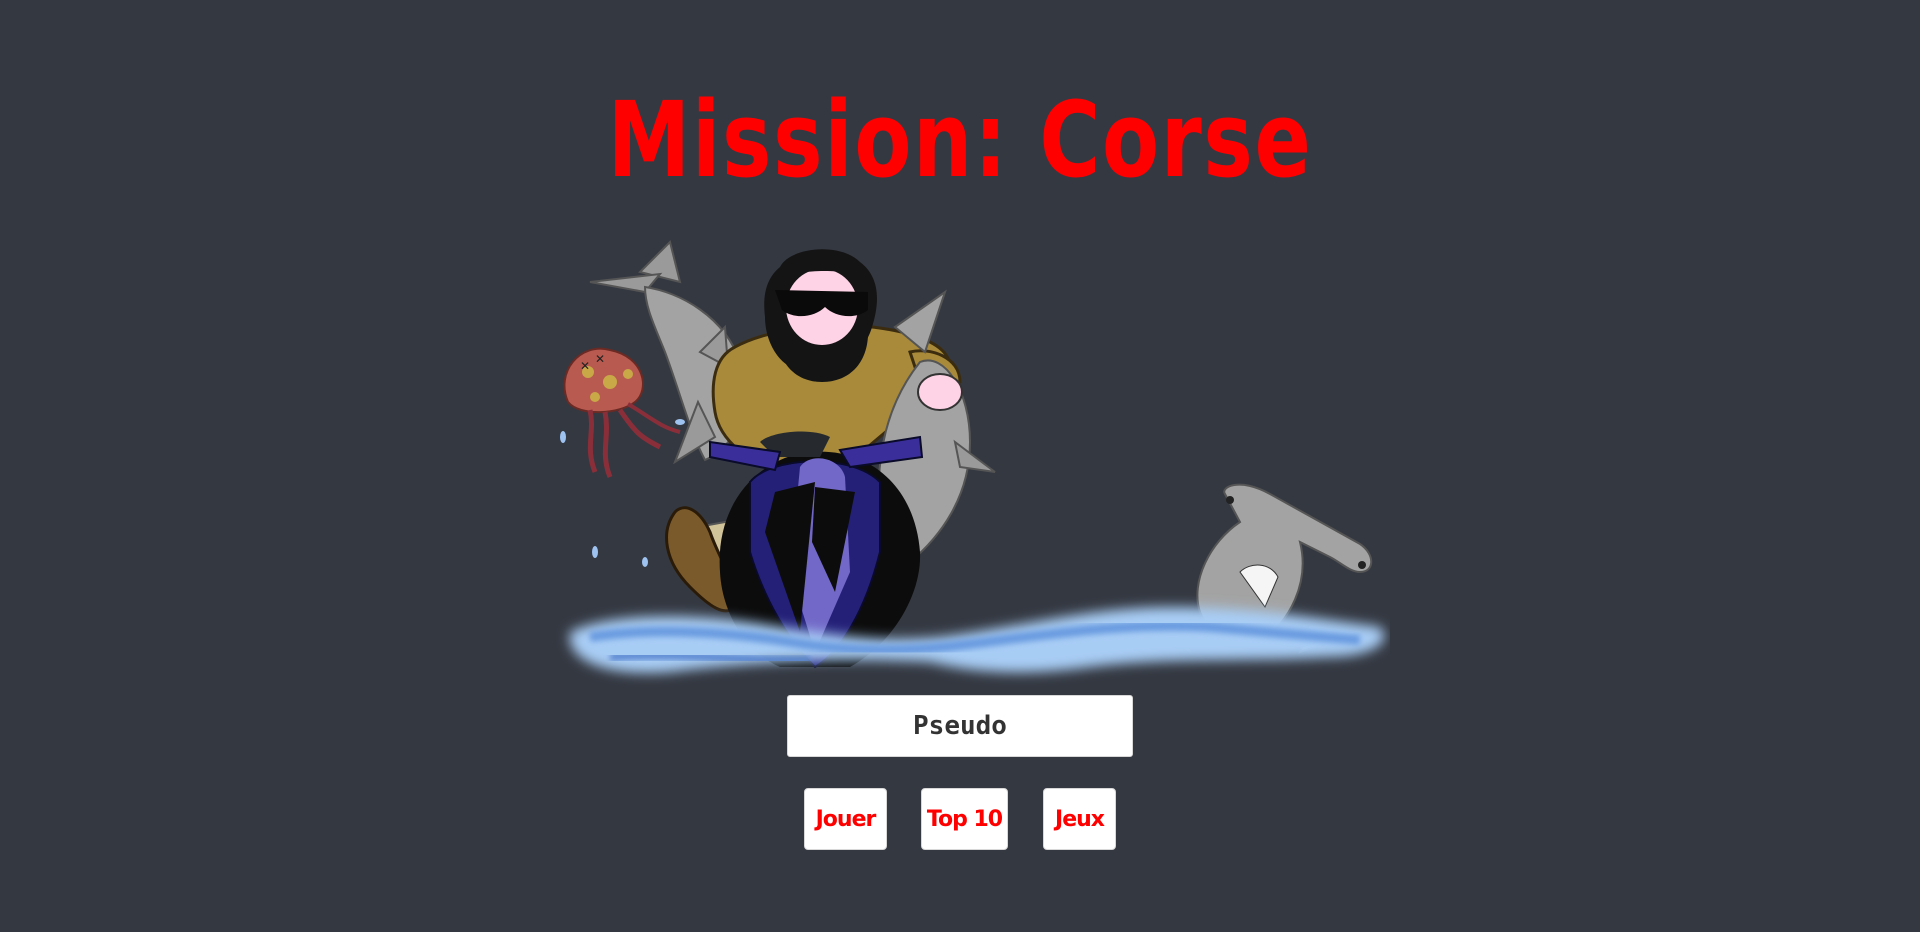 The height and width of the screenshot is (932, 1920). What do you see at coordinates (845, 819) in the screenshot?
I see `play-button: Jouer` at bounding box center [845, 819].